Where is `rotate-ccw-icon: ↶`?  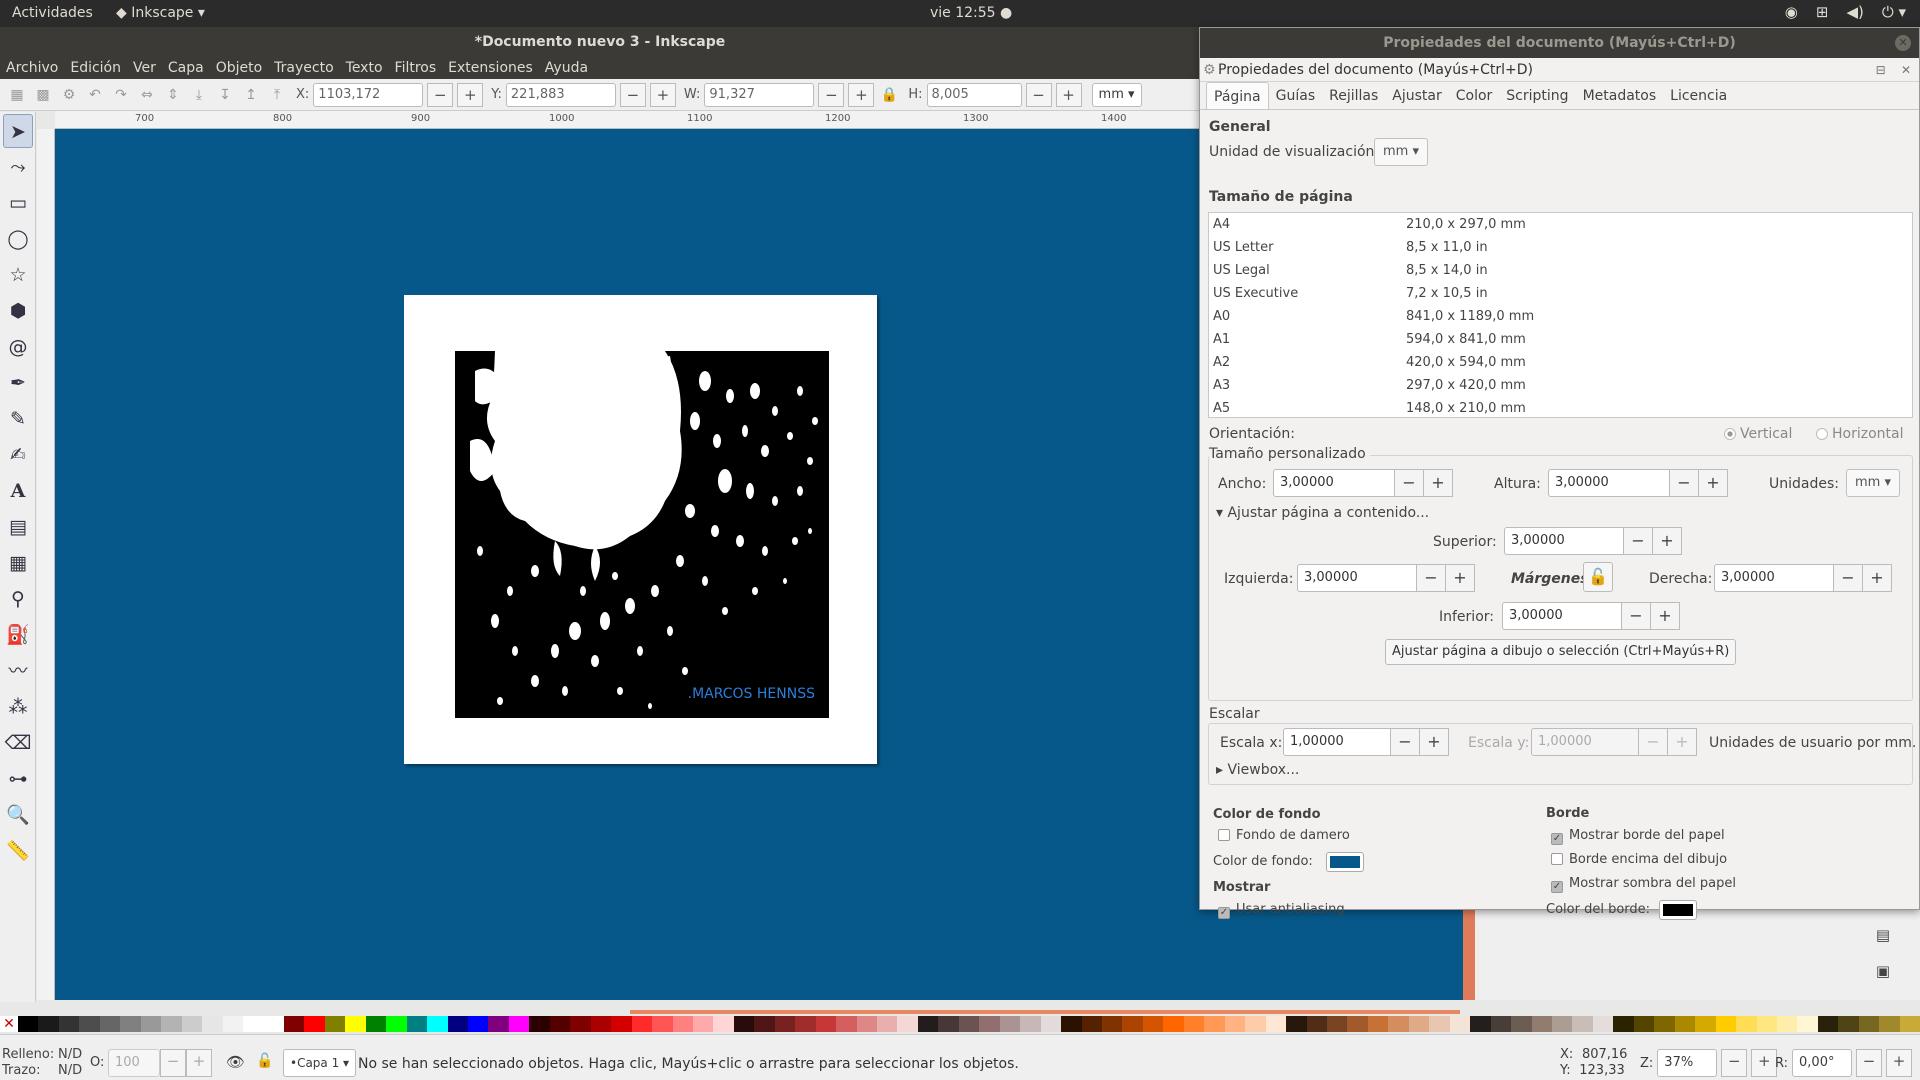
rotate-ccw-icon: ↶ is located at coordinates (95, 95).